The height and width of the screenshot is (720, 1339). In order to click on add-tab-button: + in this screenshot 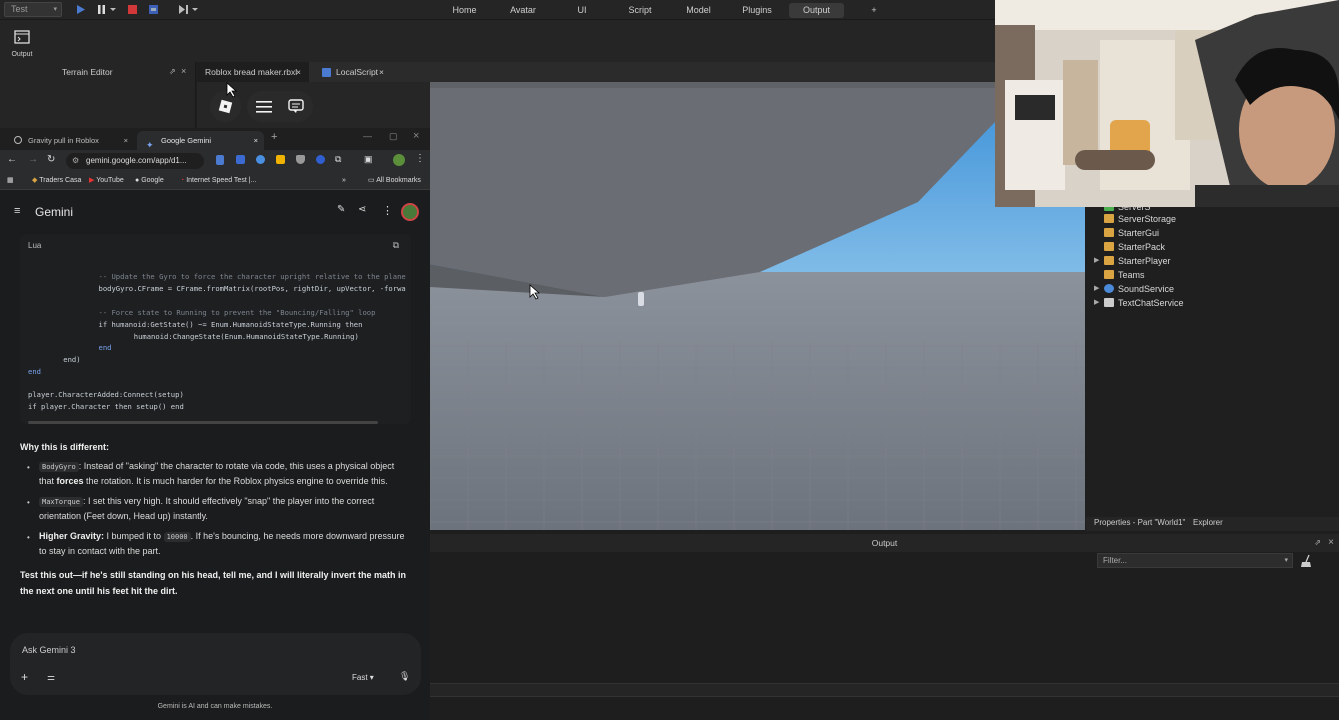, I will do `click(874, 10)`.